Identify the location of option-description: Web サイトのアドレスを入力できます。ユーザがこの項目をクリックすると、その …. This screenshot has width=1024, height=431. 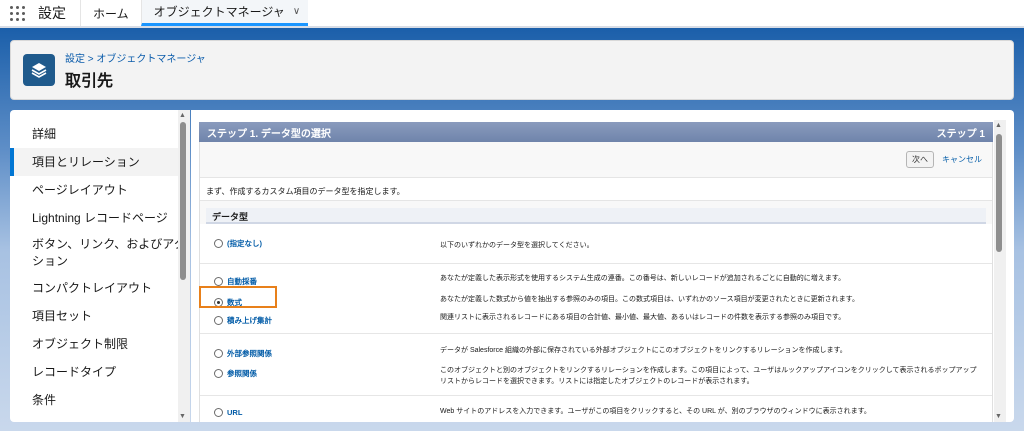
(655, 411).